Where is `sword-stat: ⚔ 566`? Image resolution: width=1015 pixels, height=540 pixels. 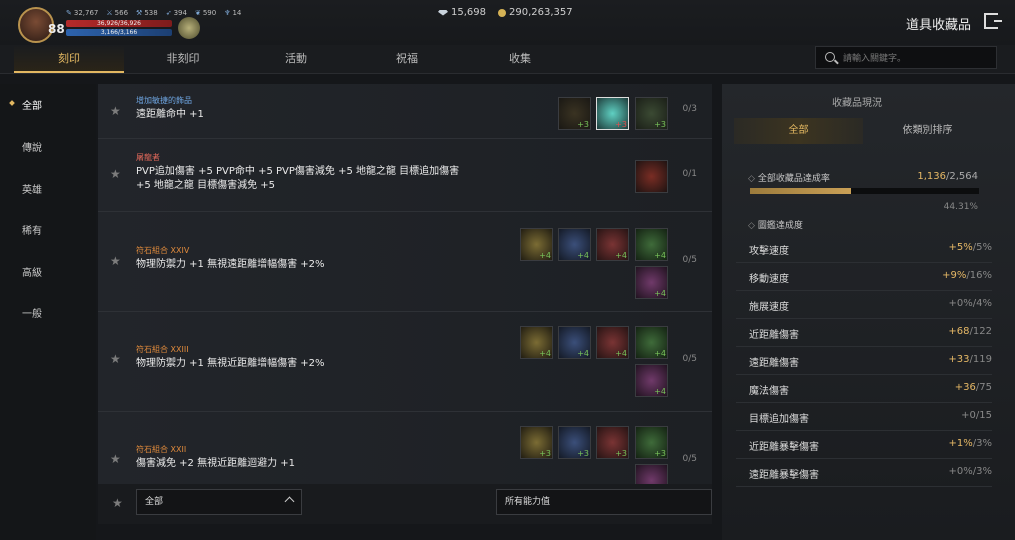 sword-stat: ⚔ 566 is located at coordinates (117, 13).